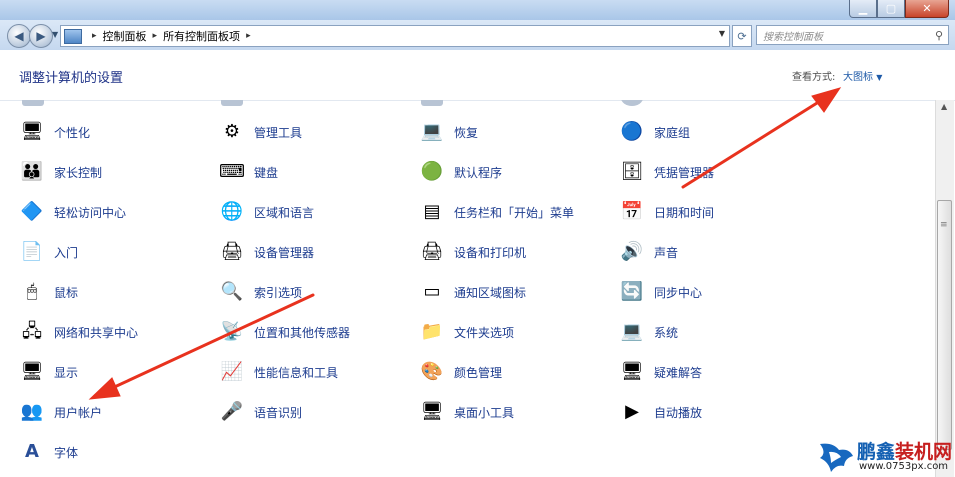  I want to click on vertical-scrollbar: ▲ ≡, so click(944, 288).